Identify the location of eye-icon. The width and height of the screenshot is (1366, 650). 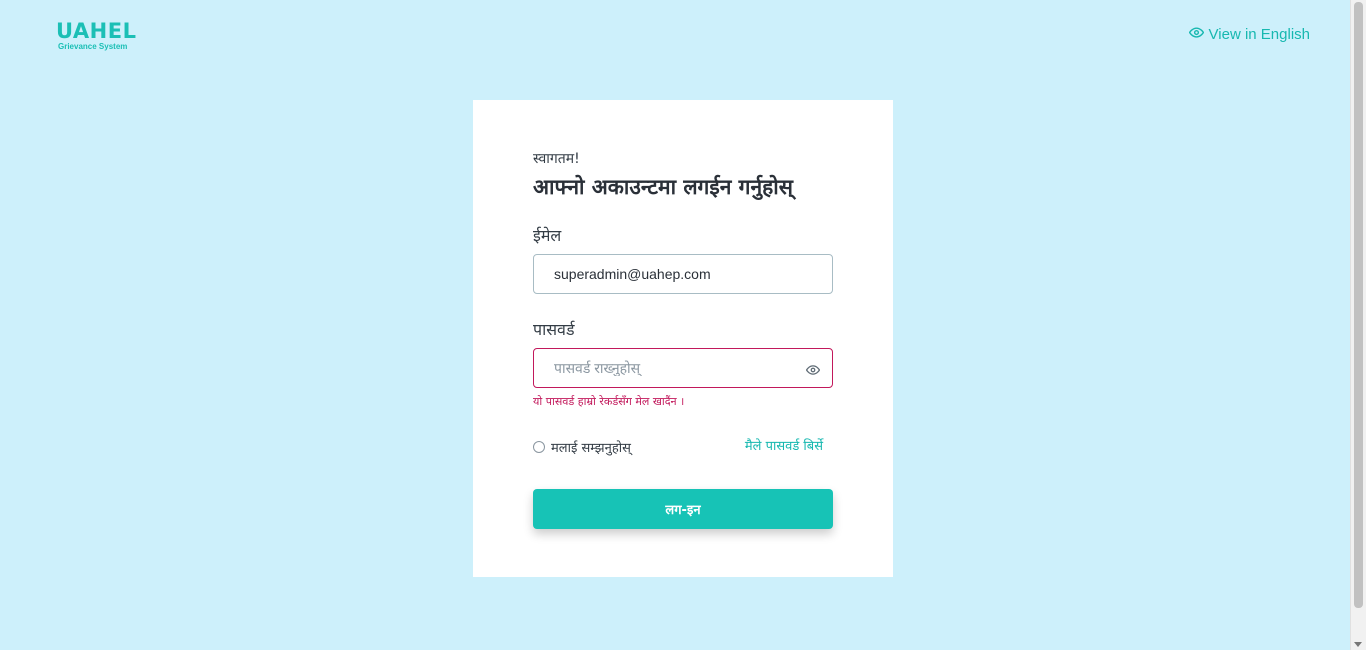
(1196, 34).